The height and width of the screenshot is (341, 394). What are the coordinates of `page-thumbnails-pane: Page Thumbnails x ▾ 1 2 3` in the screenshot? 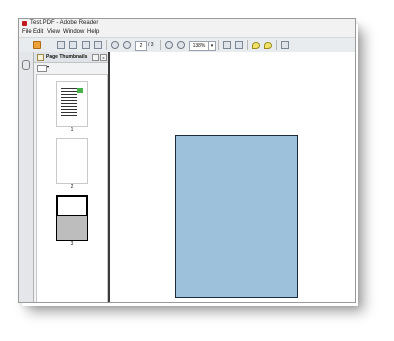 It's located at (72, 177).